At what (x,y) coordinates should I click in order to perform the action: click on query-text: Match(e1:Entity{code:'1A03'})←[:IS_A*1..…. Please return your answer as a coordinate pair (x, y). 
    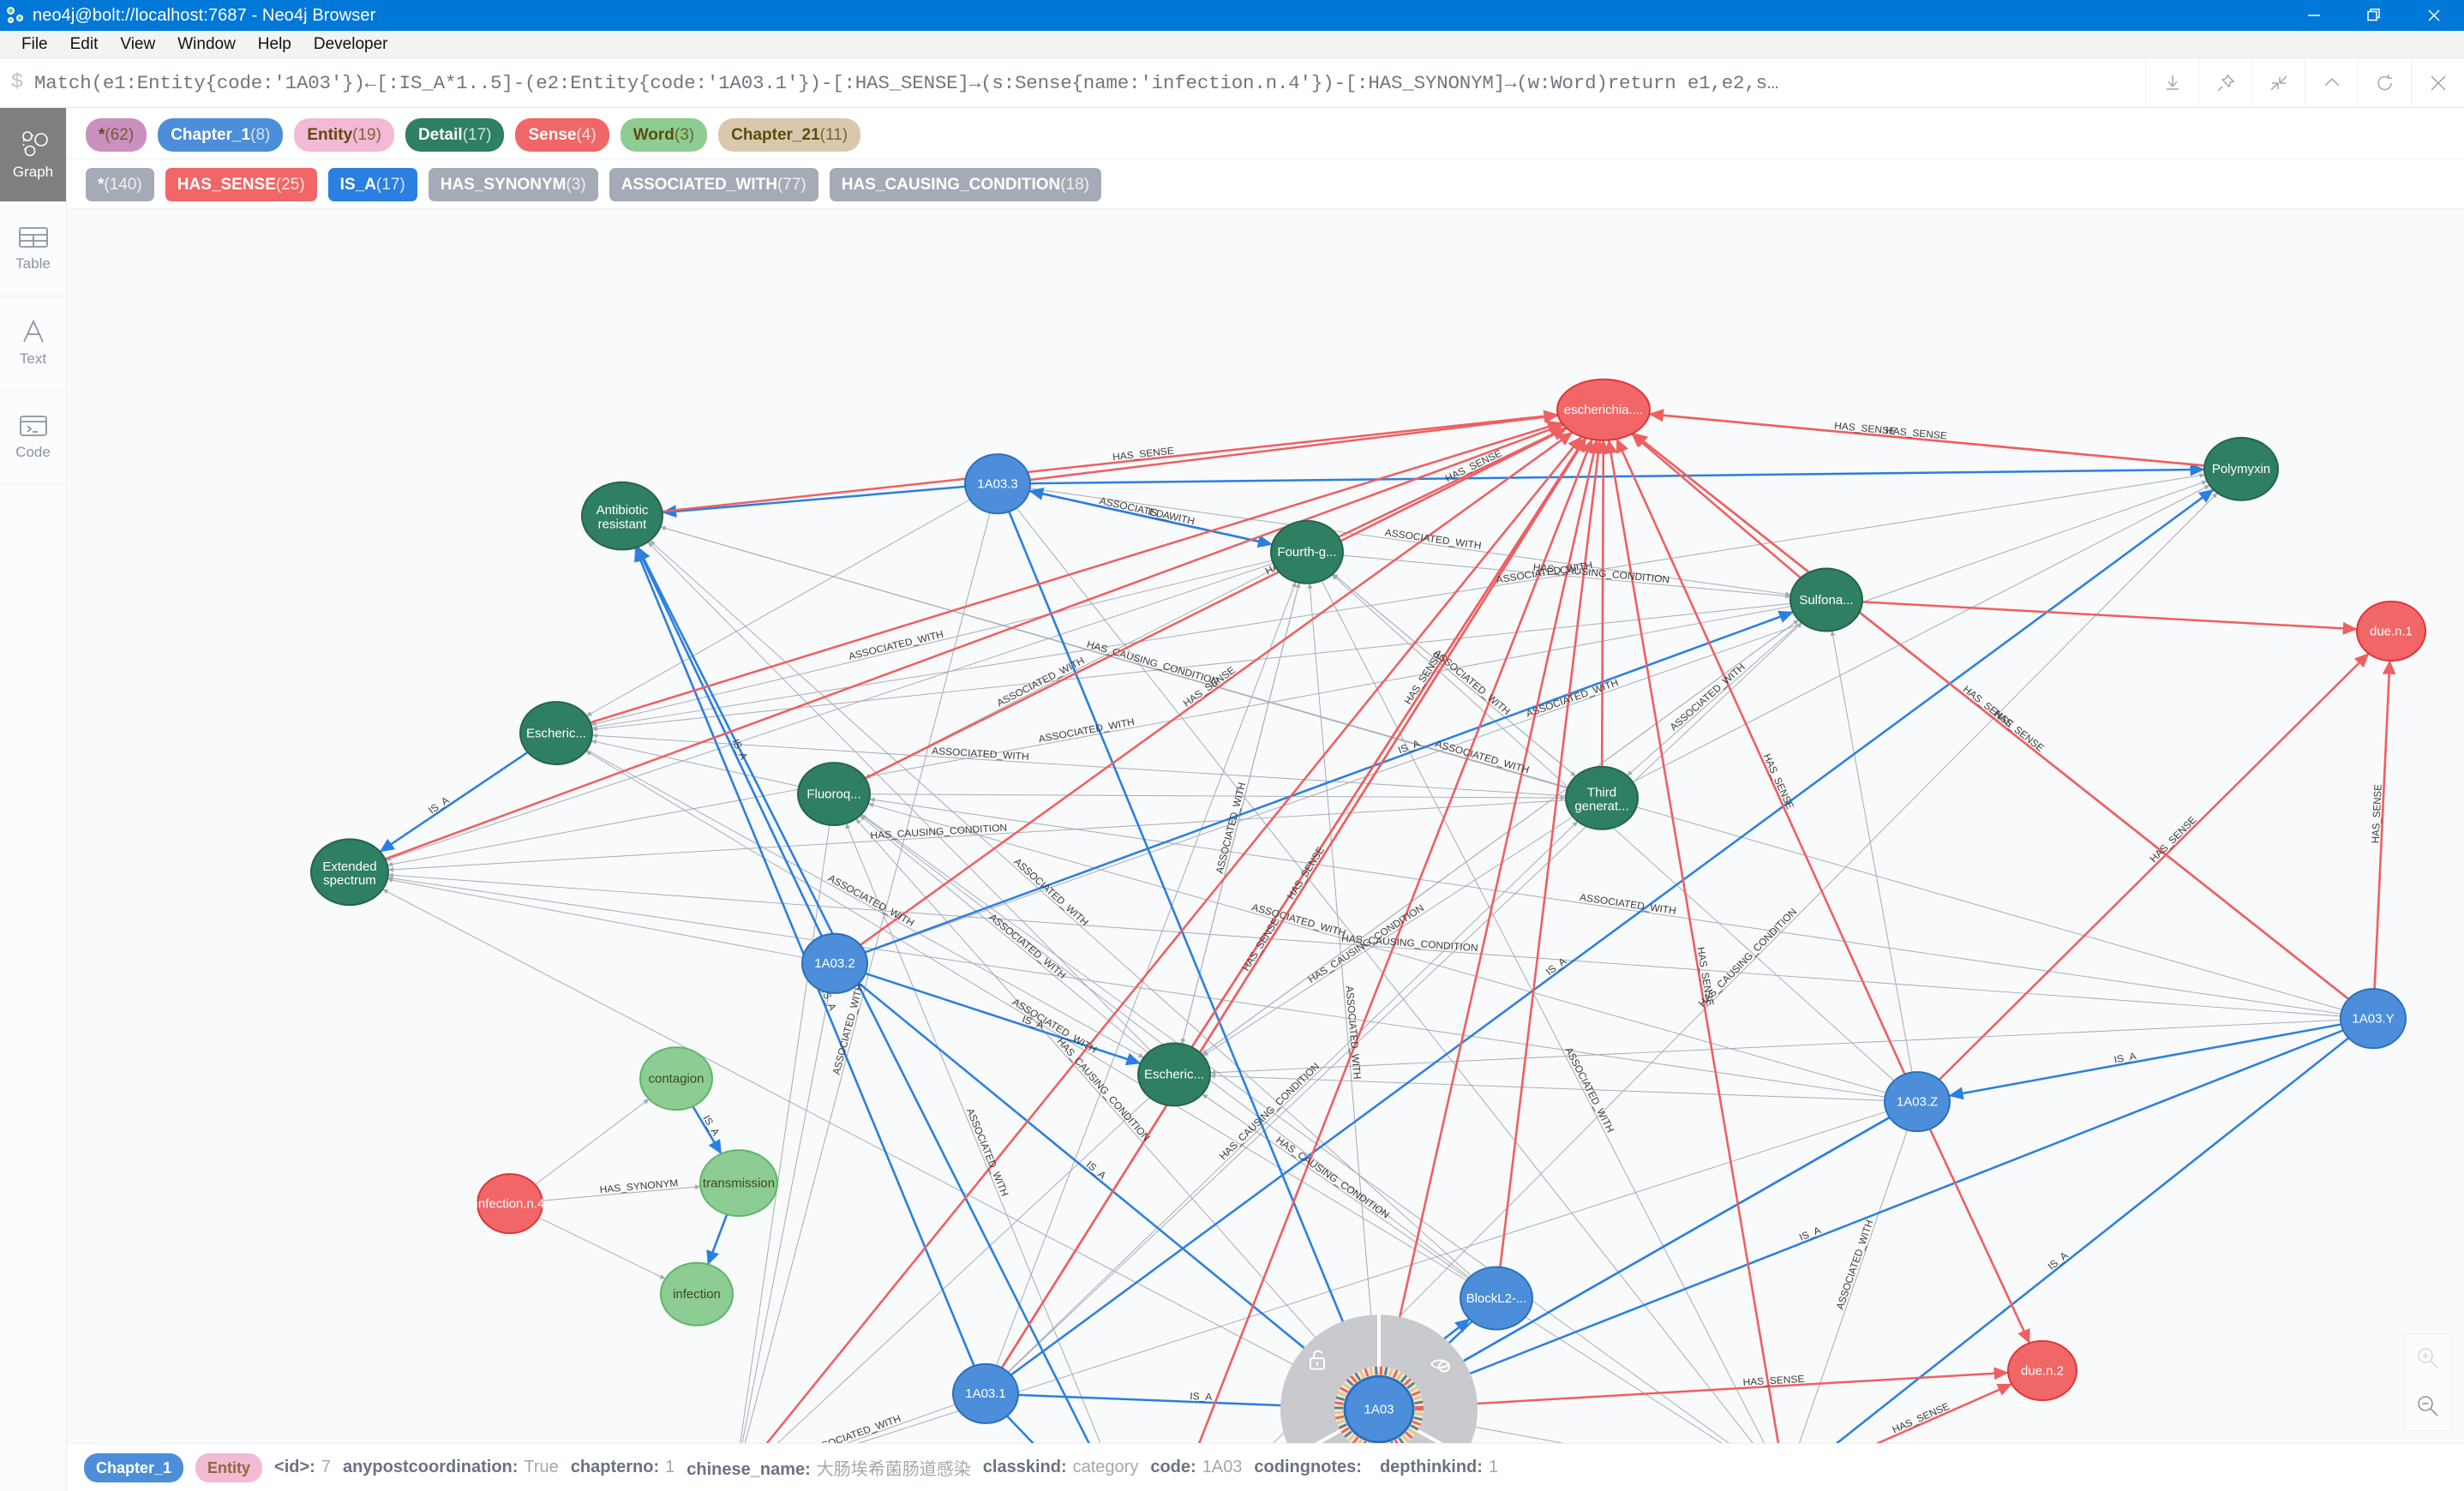
    Looking at the image, I should click on (1089, 83).